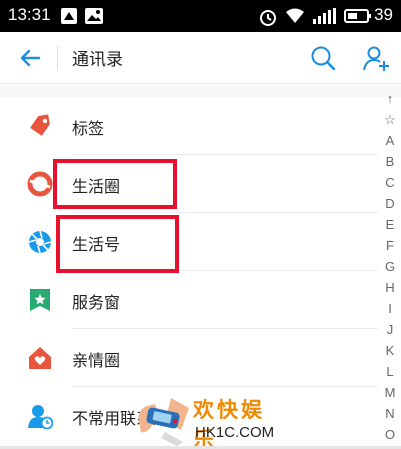 This screenshot has height=449, width=401. Describe the element at coordinates (390, 371) in the screenshot. I see `index-letter: L` at that location.